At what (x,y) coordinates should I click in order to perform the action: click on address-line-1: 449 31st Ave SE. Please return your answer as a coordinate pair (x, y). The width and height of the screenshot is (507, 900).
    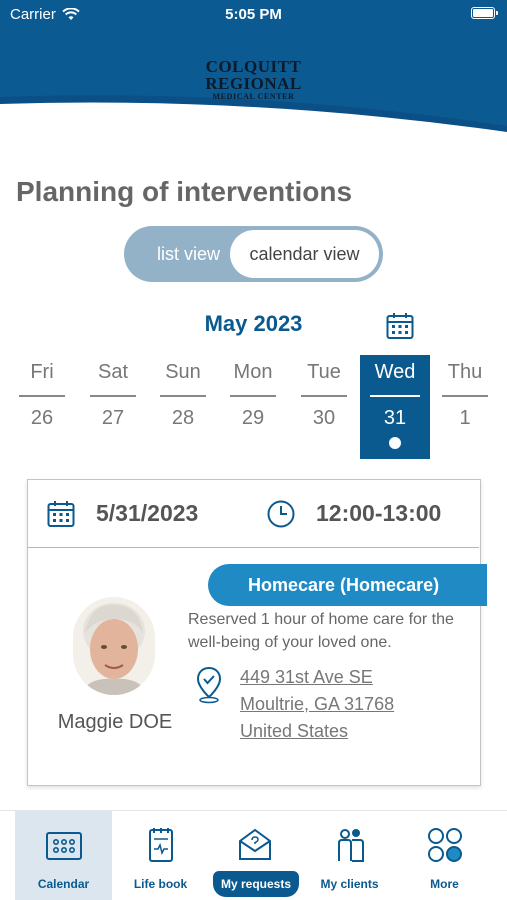
    Looking at the image, I should click on (317, 677).